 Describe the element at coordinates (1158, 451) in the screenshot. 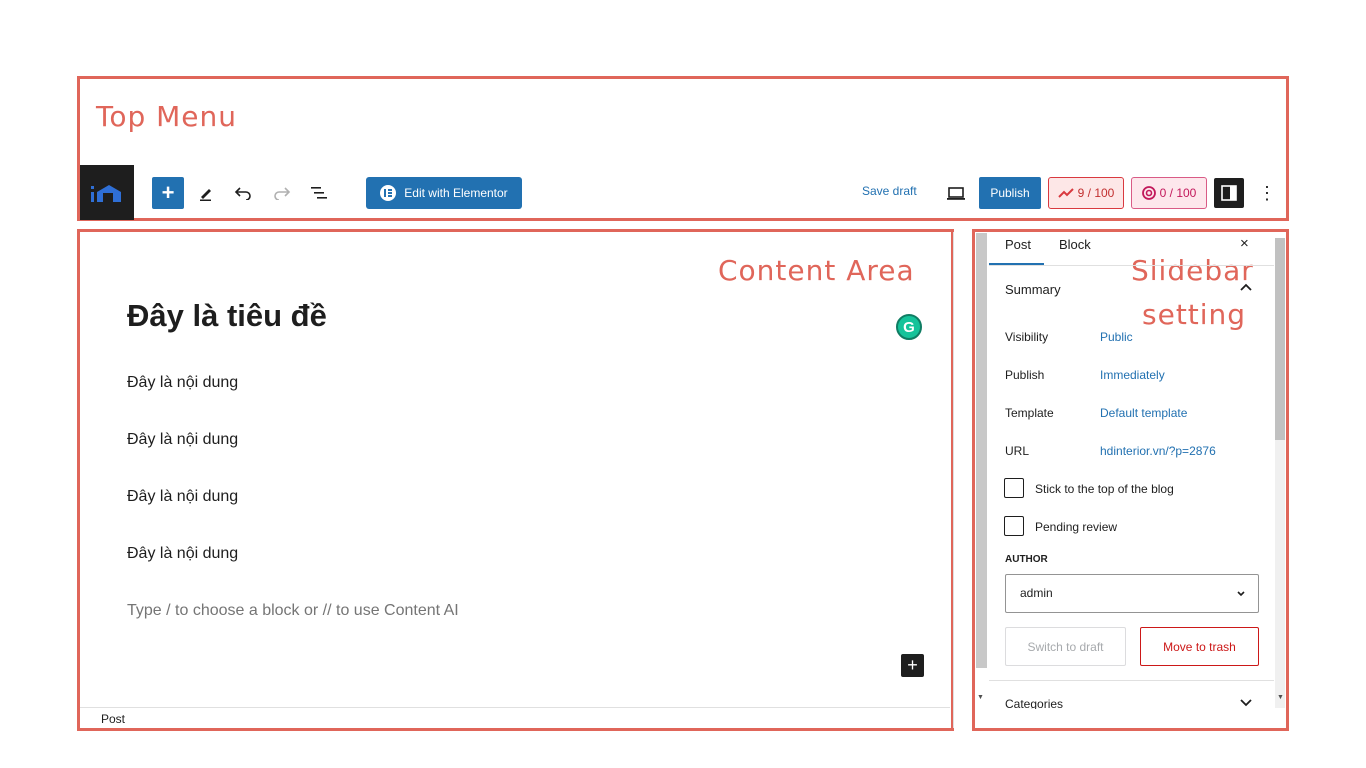

I see `url-value: hdinterior.vn/?p=2876` at that location.